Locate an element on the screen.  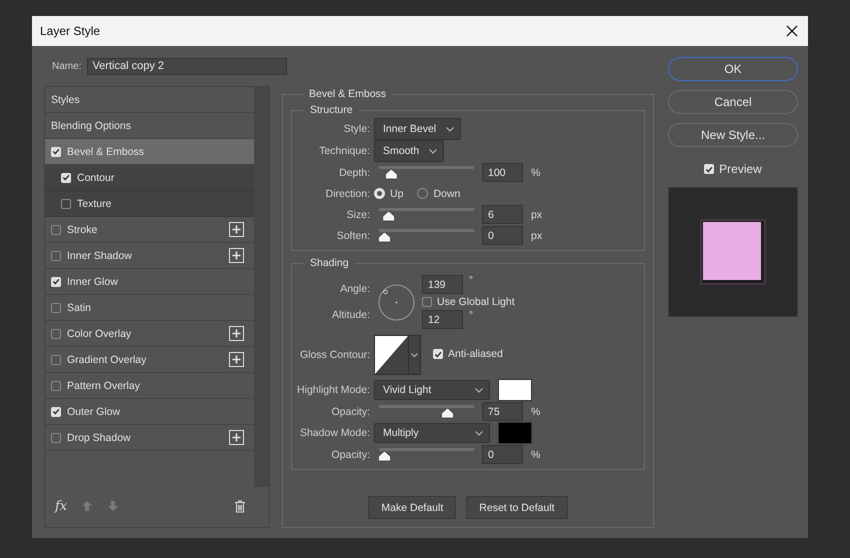
panel-title: Bevel & Emboss is located at coordinates (348, 94).